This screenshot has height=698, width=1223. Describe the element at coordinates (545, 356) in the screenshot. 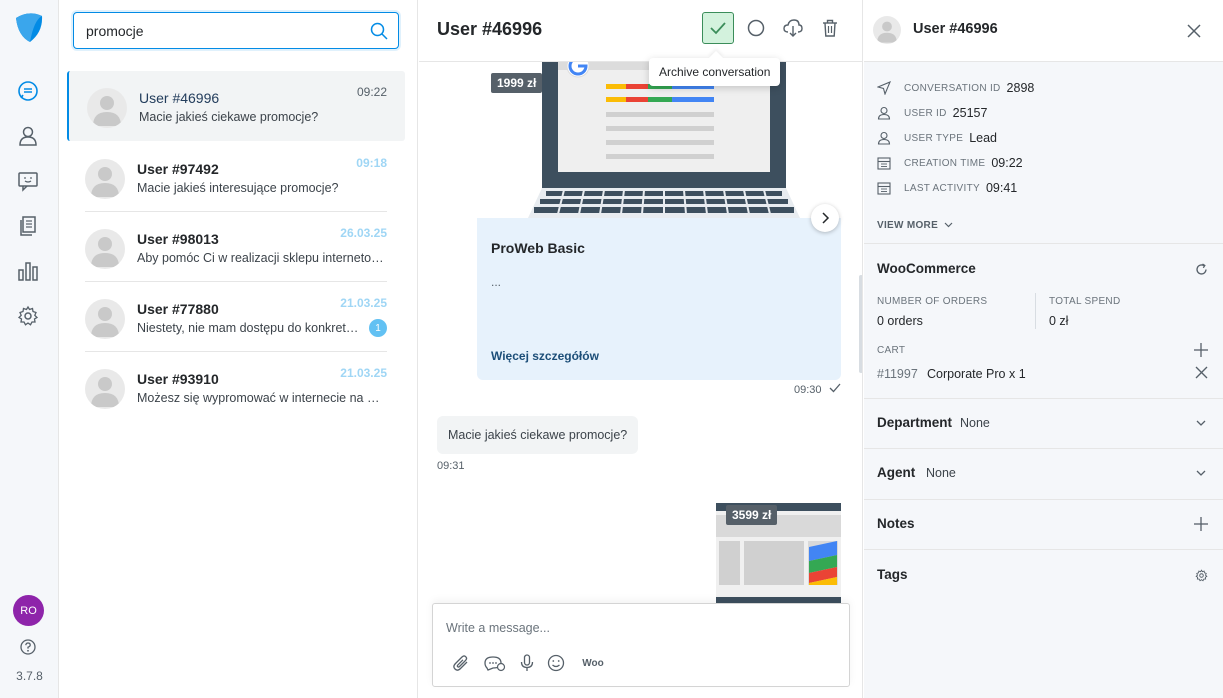

I see `product-details-link: Więcej szczegółów` at that location.